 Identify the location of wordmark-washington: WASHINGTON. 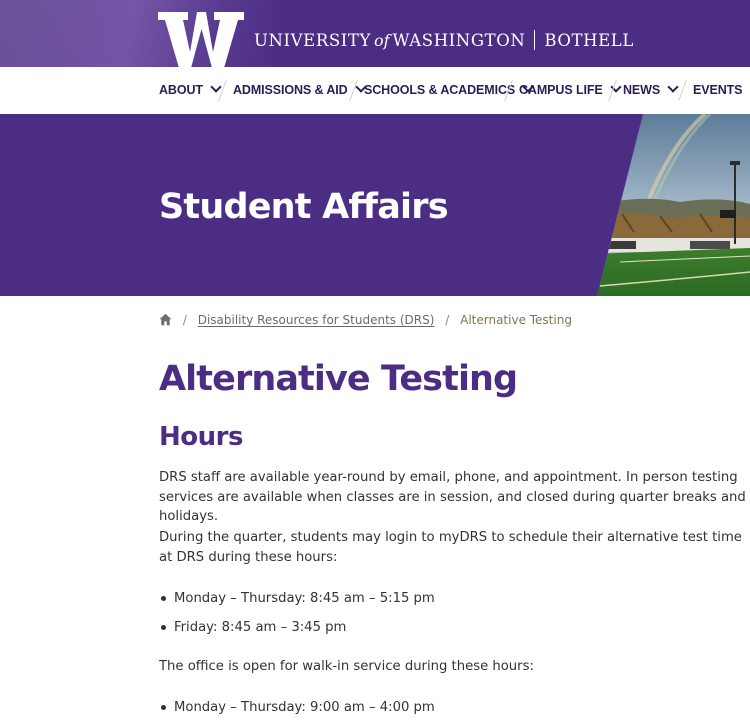
(459, 40).